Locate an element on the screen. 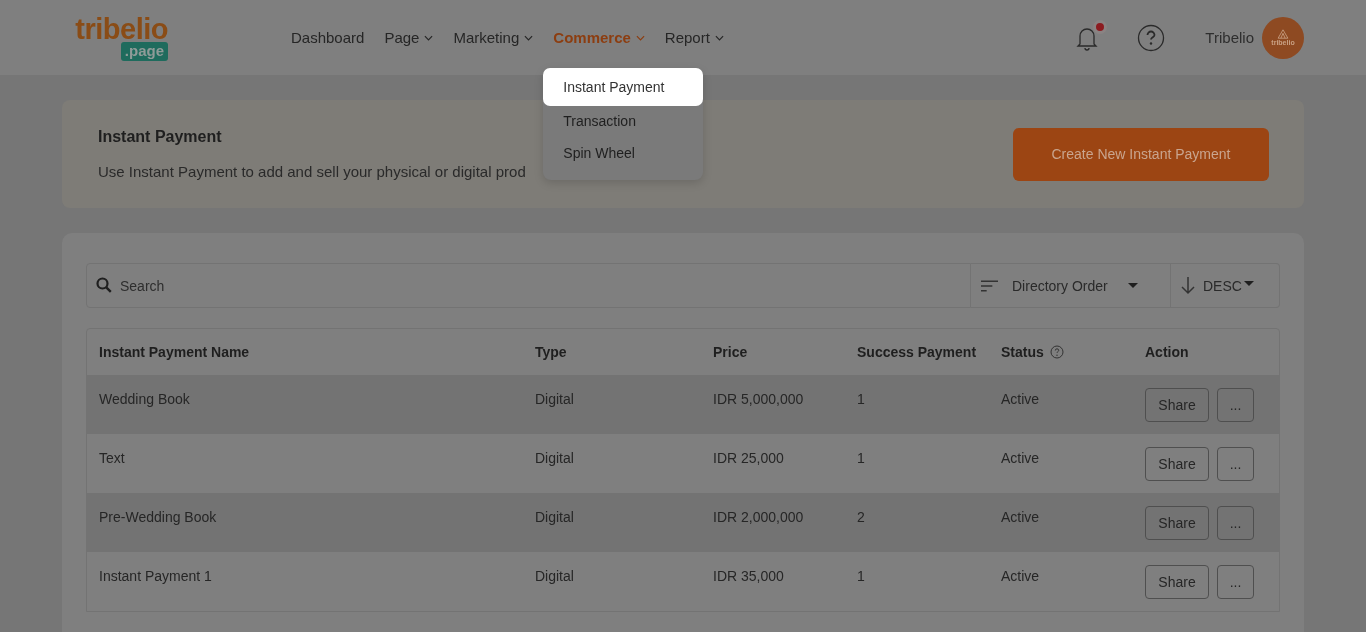 This screenshot has height=632, width=1366. table-cell-text: Text is located at coordinates (112, 457).